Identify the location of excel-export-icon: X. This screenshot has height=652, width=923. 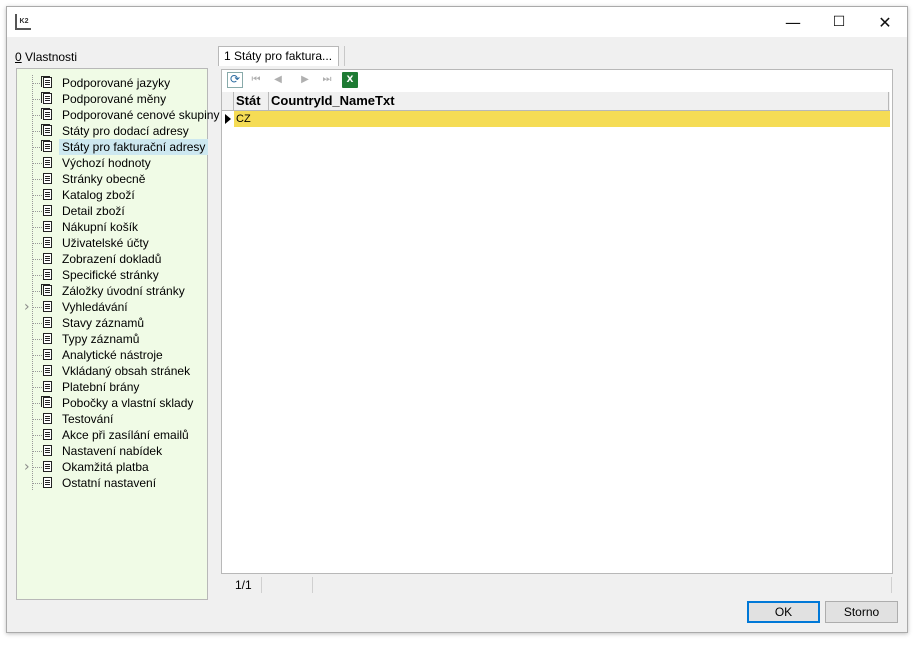
(350, 80).